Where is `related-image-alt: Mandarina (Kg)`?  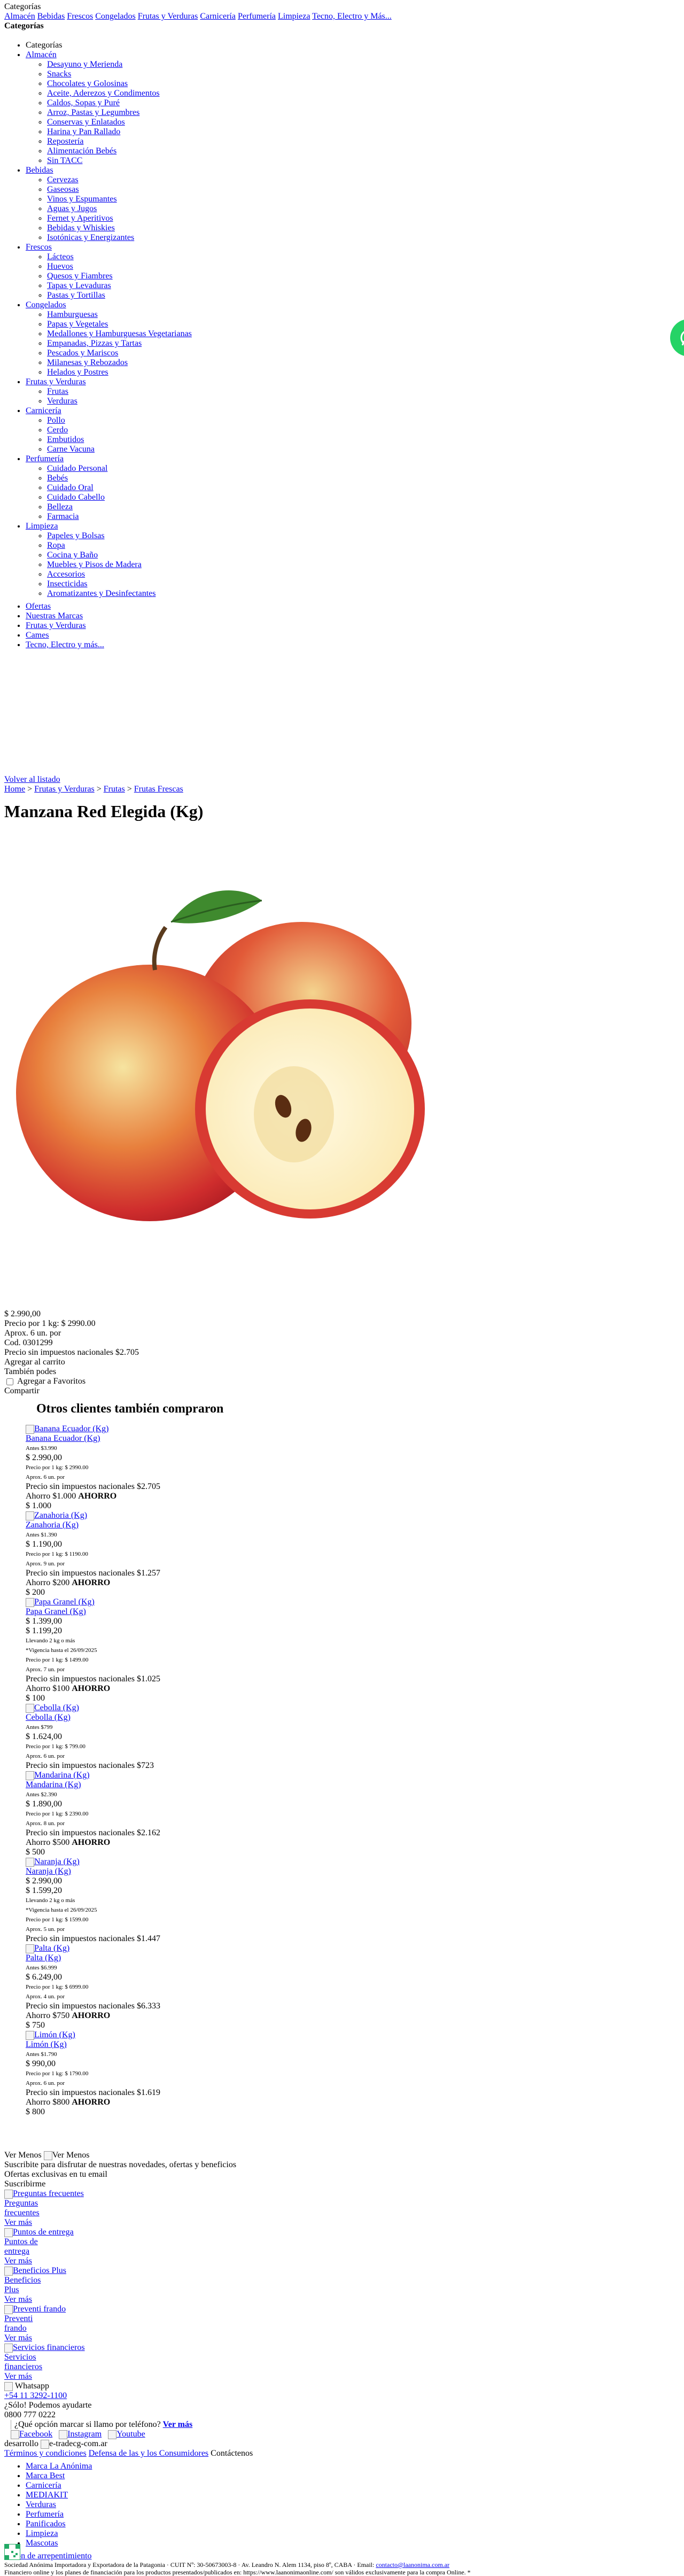
related-image-alt: Mandarina (Kg) is located at coordinates (62, 1775).